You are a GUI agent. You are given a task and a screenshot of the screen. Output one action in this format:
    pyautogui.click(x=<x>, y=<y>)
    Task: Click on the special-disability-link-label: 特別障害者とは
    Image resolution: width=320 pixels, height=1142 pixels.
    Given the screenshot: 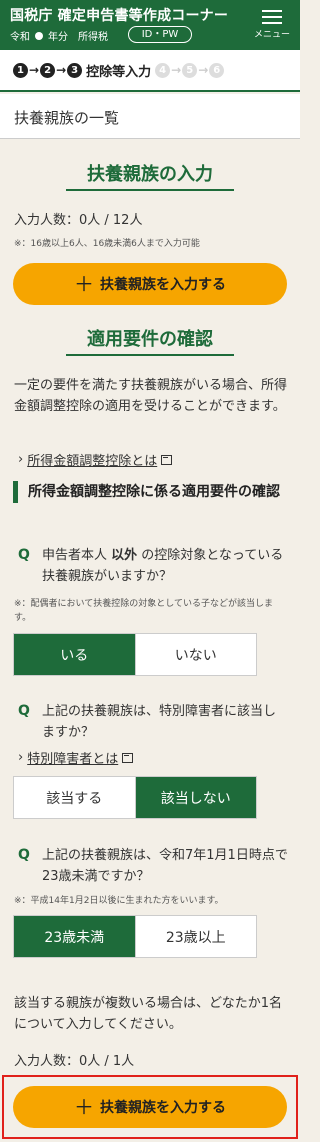 What is the action you would take?
    pyautogui.click(x=73, y=759)
    